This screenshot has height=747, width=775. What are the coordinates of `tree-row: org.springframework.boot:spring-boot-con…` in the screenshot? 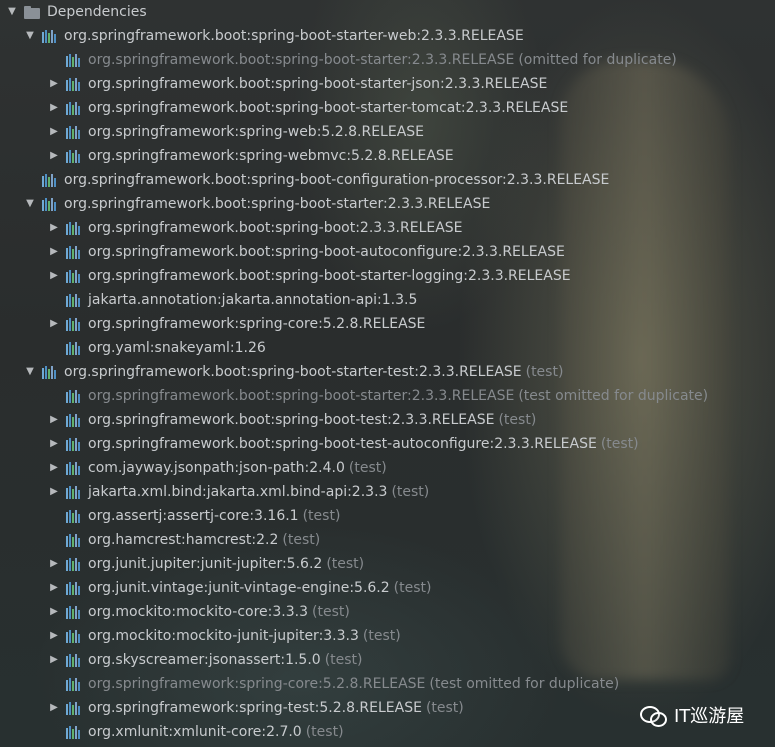 It's located at (316, 180).